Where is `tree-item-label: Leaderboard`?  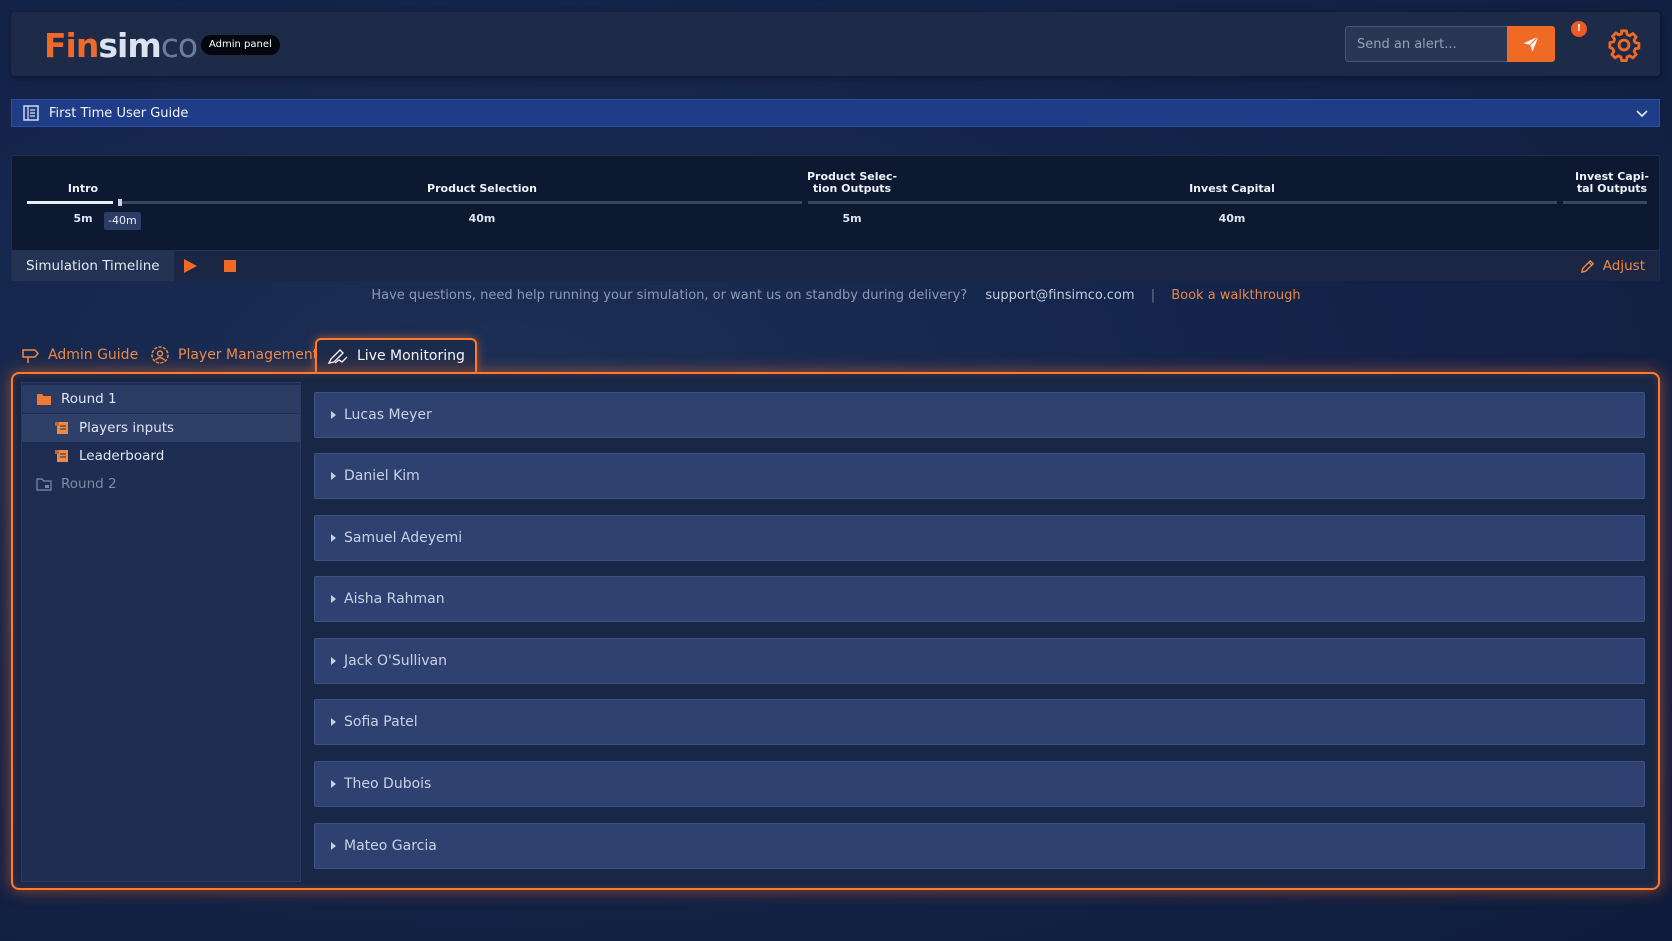 tree-item-label: Leaderboard is located at coordinates (122, 456).